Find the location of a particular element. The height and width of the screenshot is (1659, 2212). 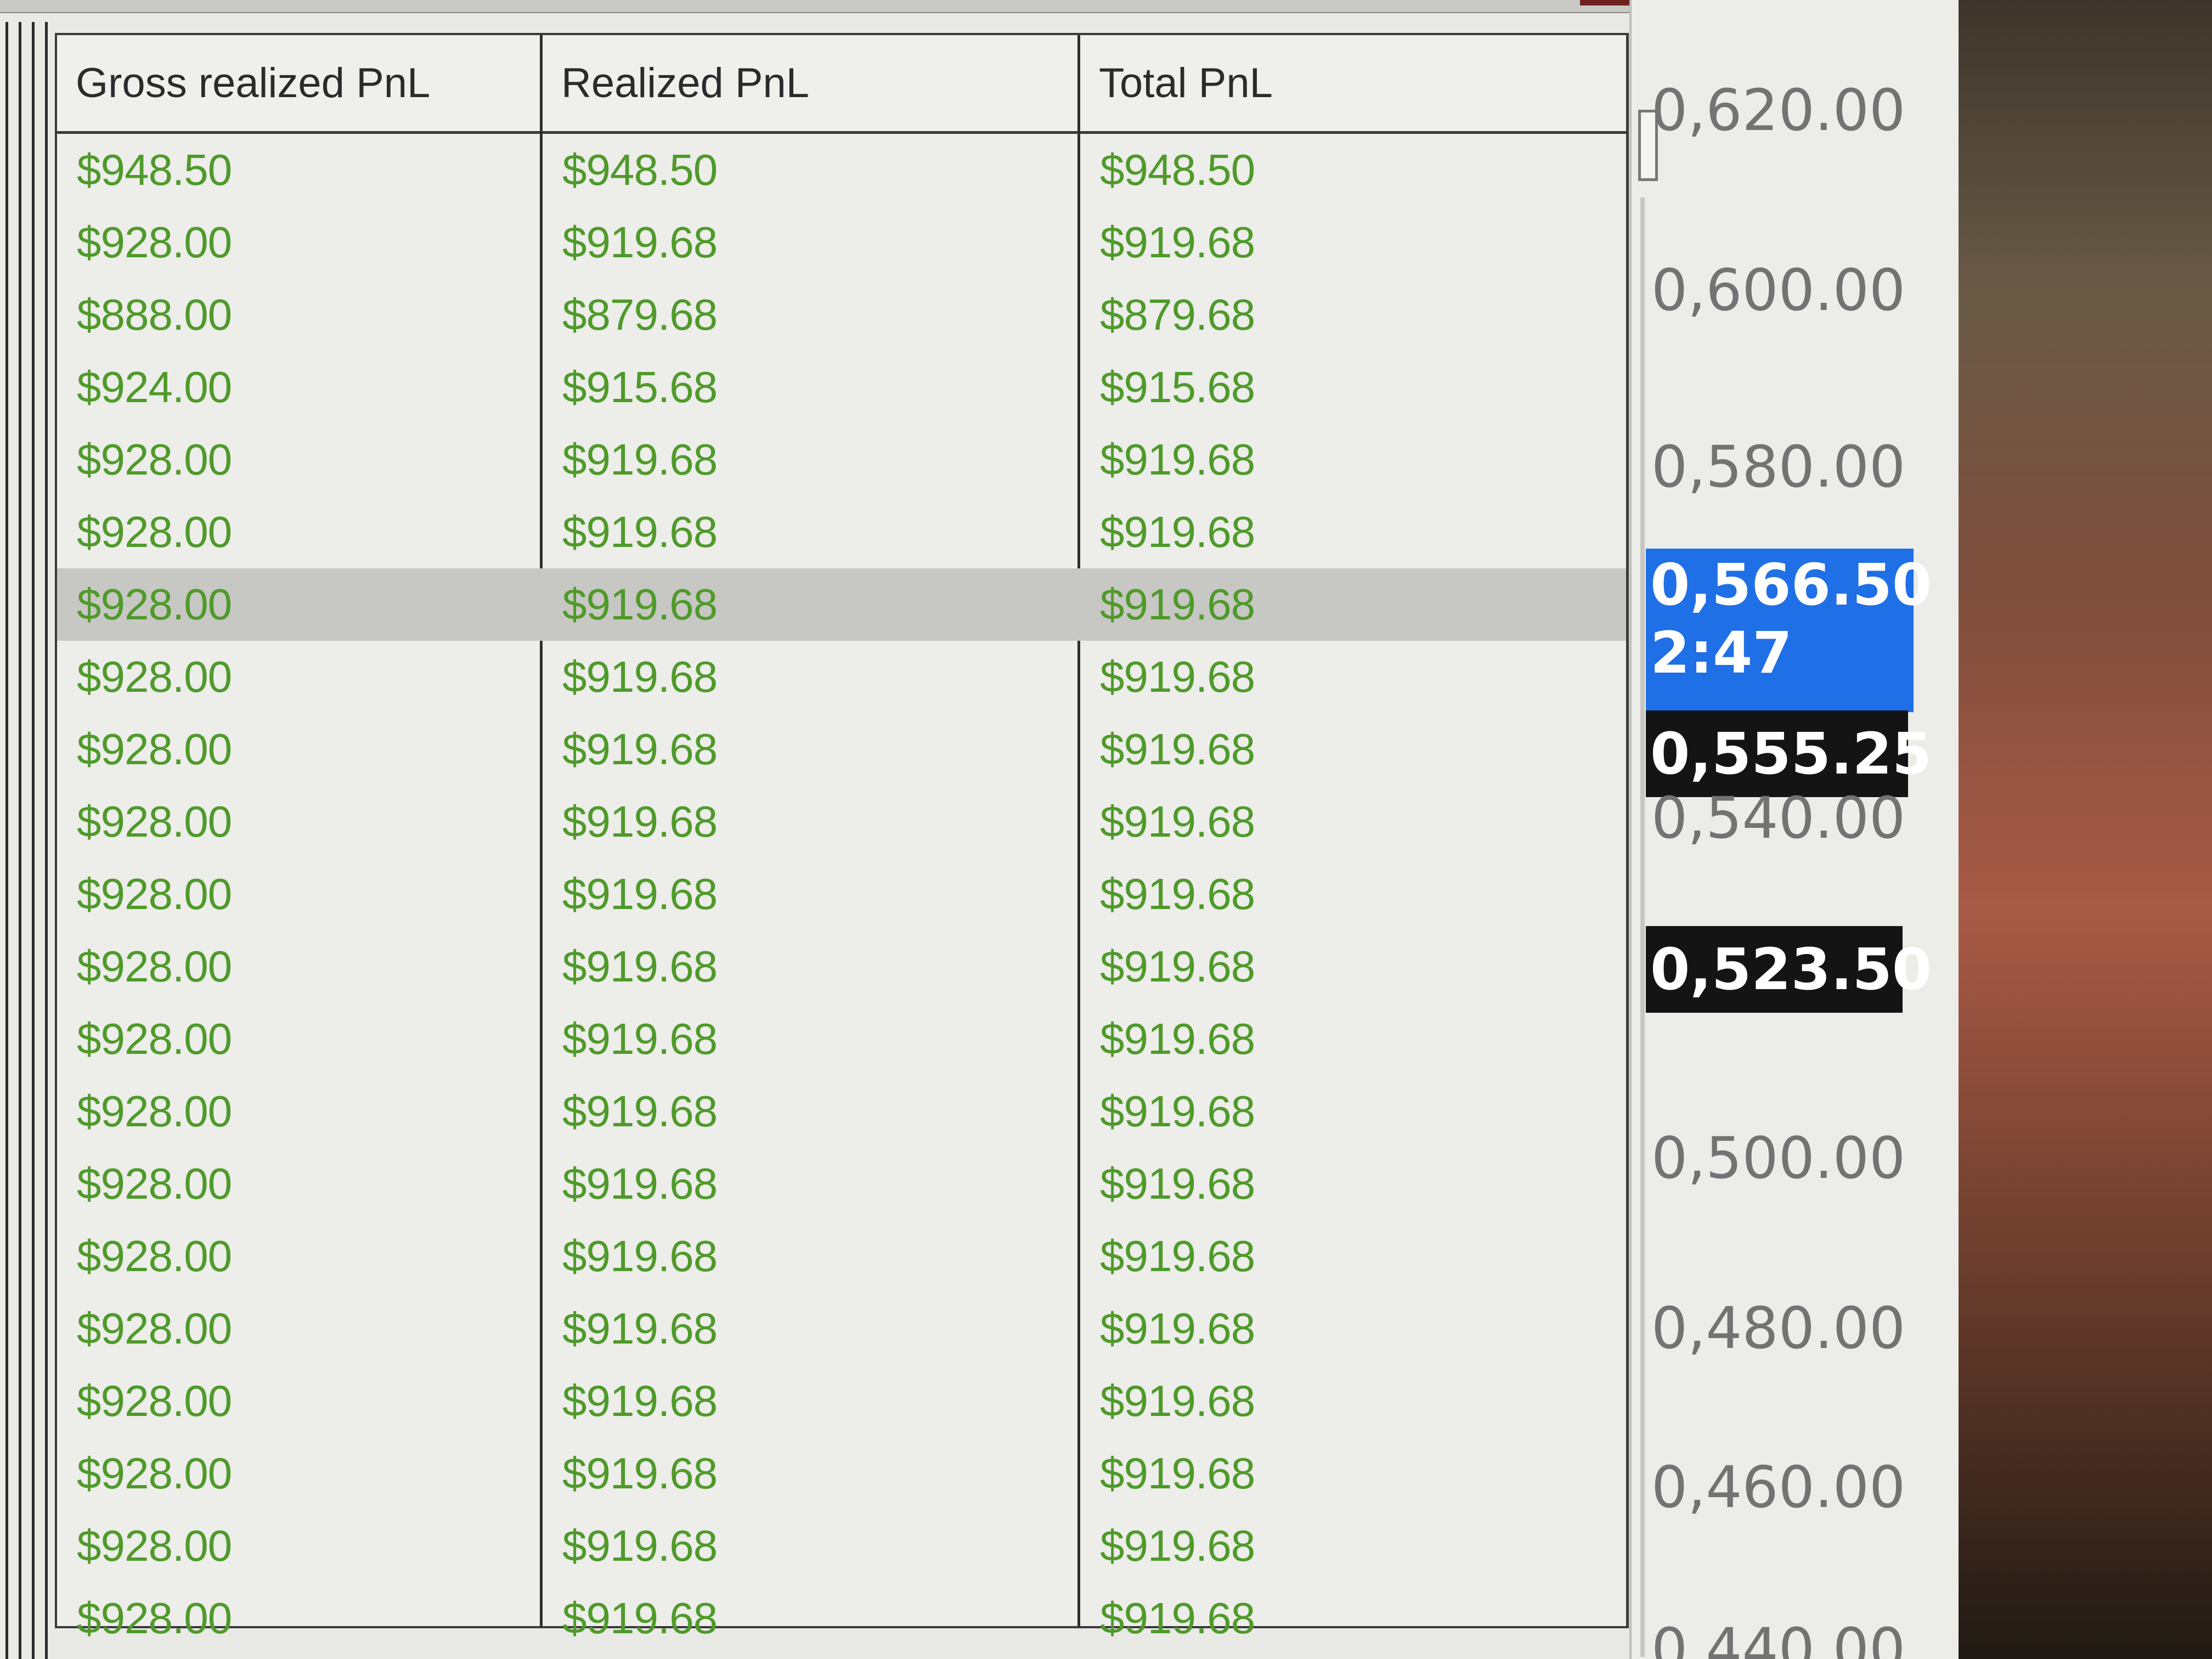

column-header-total-pnl: Total PnL is located at coordinates (1352, 83).